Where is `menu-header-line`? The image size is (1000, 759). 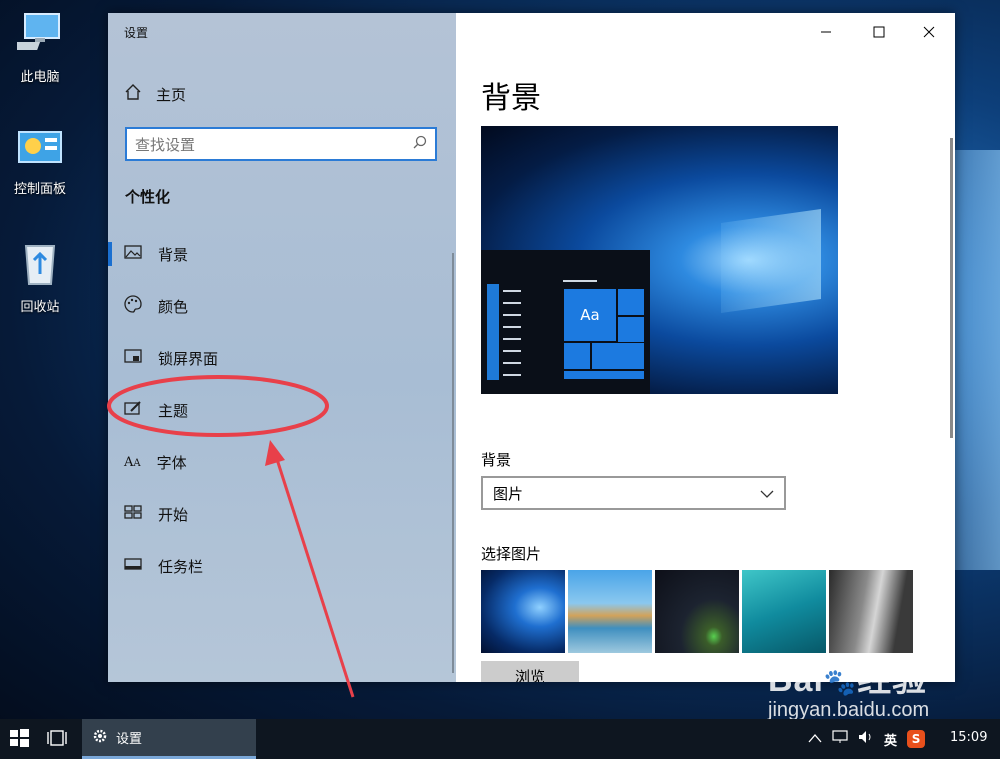
menu-header-line is located at coordinates (580, 281).